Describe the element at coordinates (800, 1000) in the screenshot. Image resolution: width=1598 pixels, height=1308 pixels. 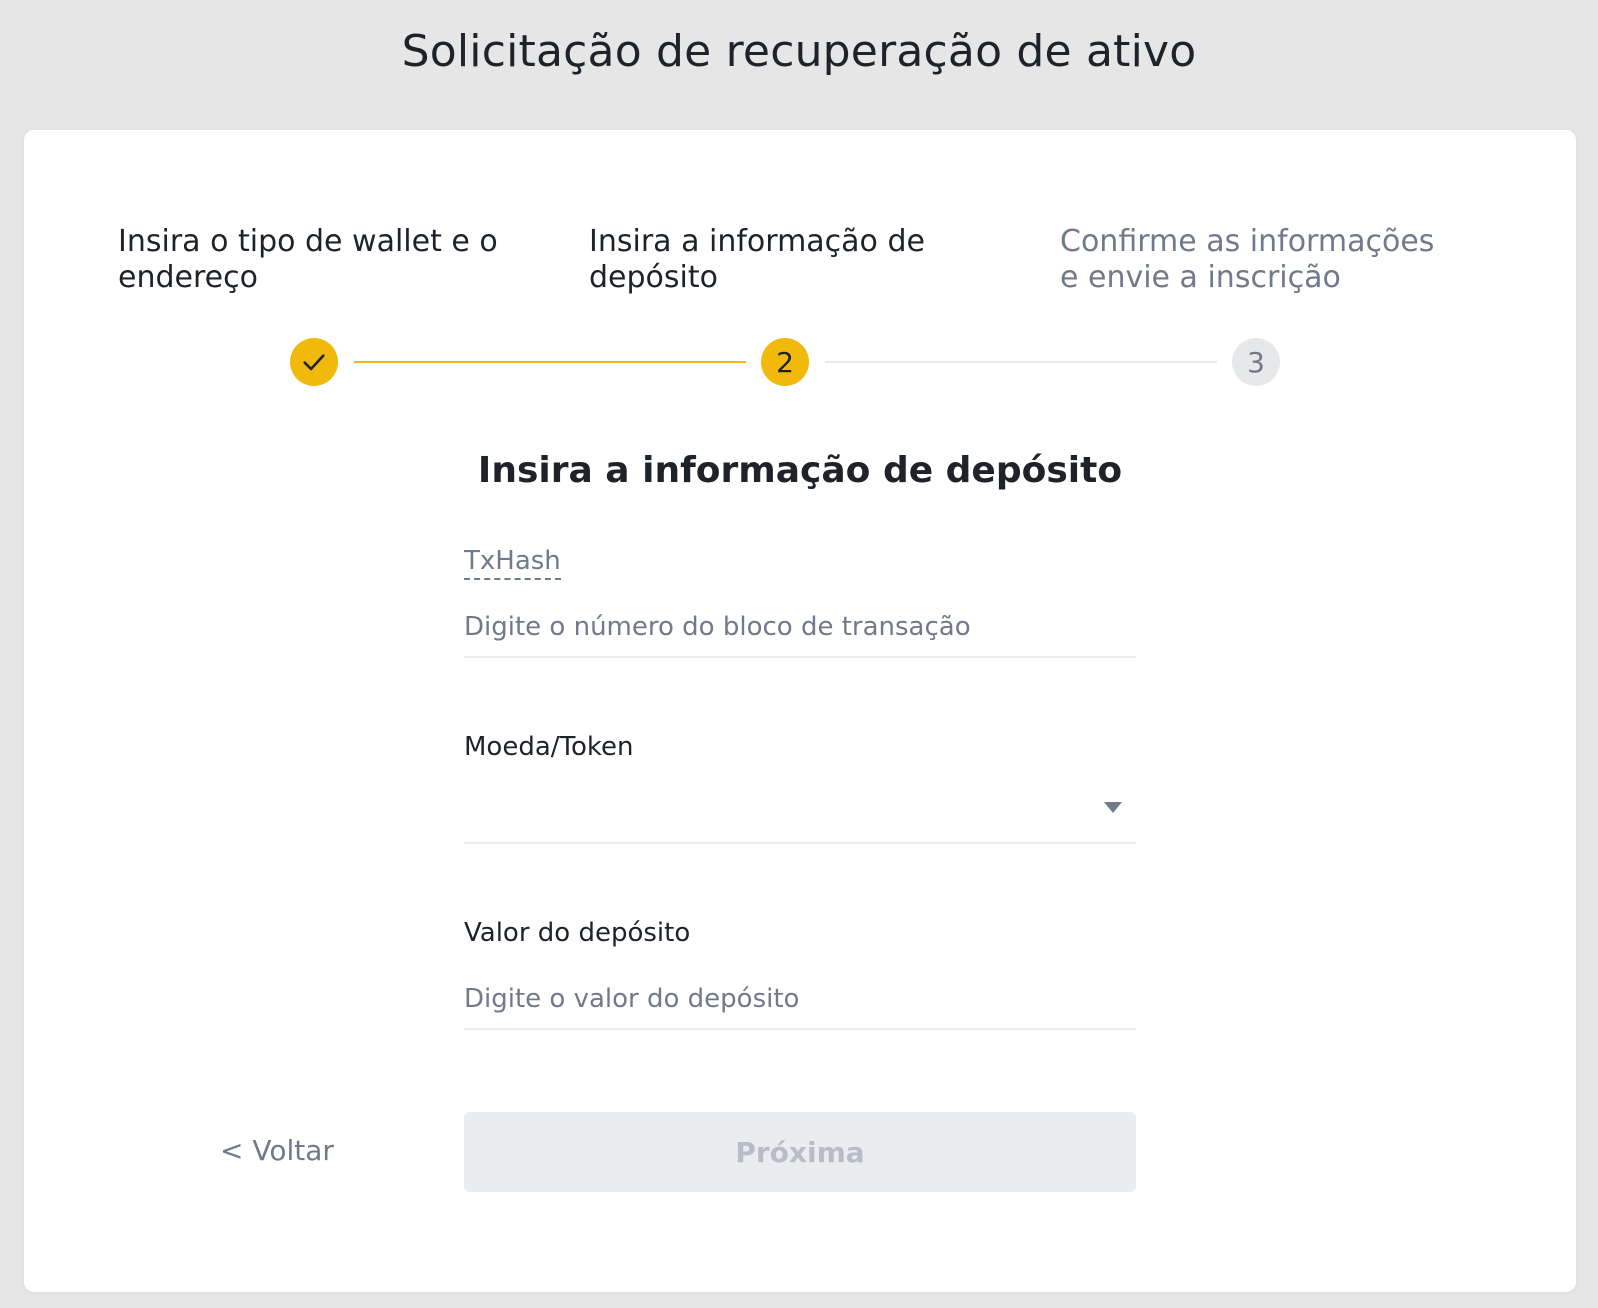
I see `amount-input` at that location.